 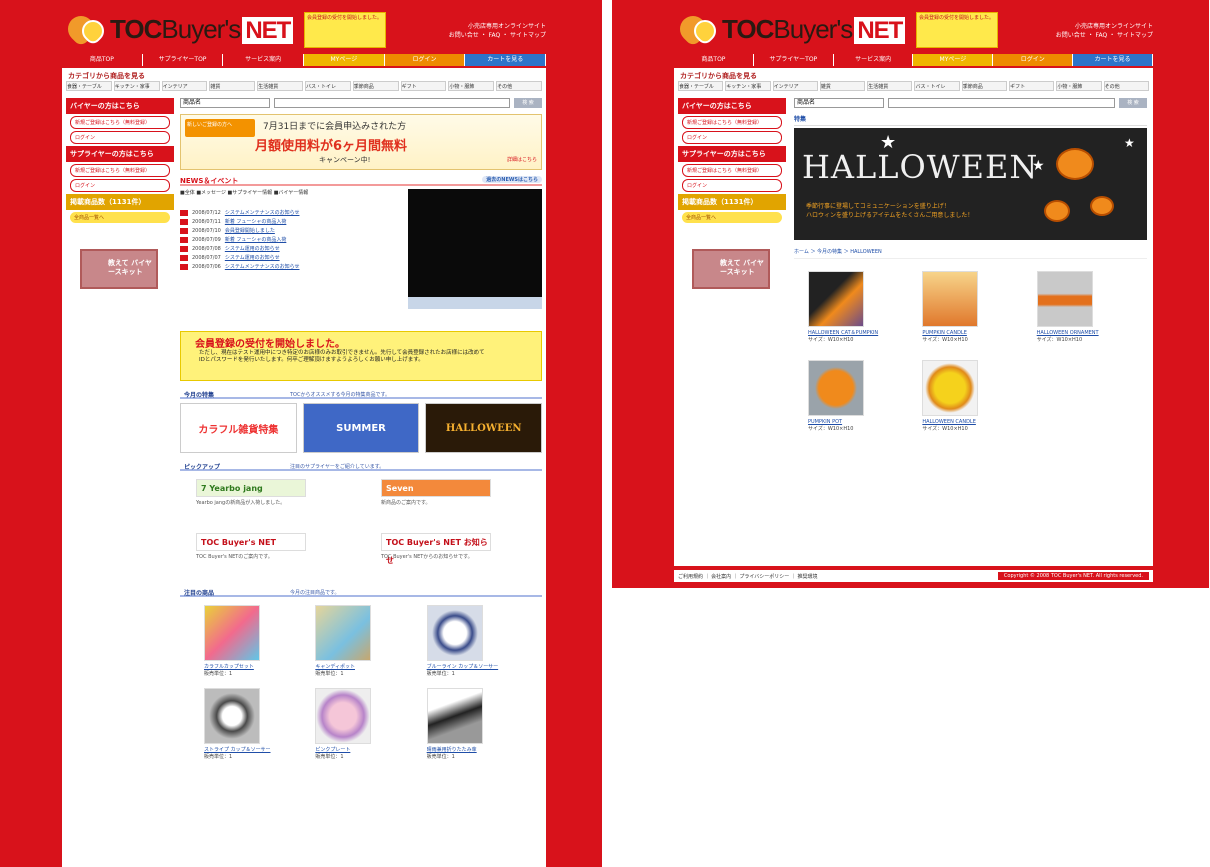 What do you see at coordinates (472, 750) in the screenshot?
I see `product-name: 晴雨兼用折りたたみ傘` at bounding box center [472, 750].